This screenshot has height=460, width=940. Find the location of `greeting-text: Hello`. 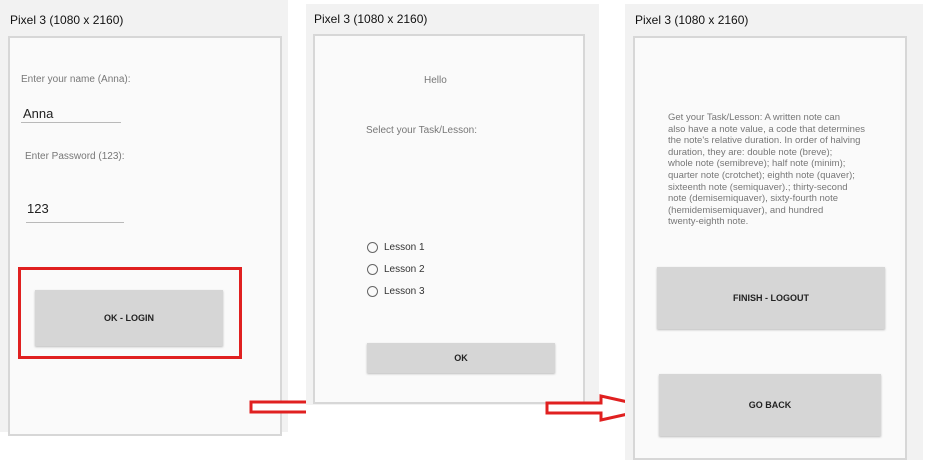

greeting-text: Hello is located at coordinates (435, 80).